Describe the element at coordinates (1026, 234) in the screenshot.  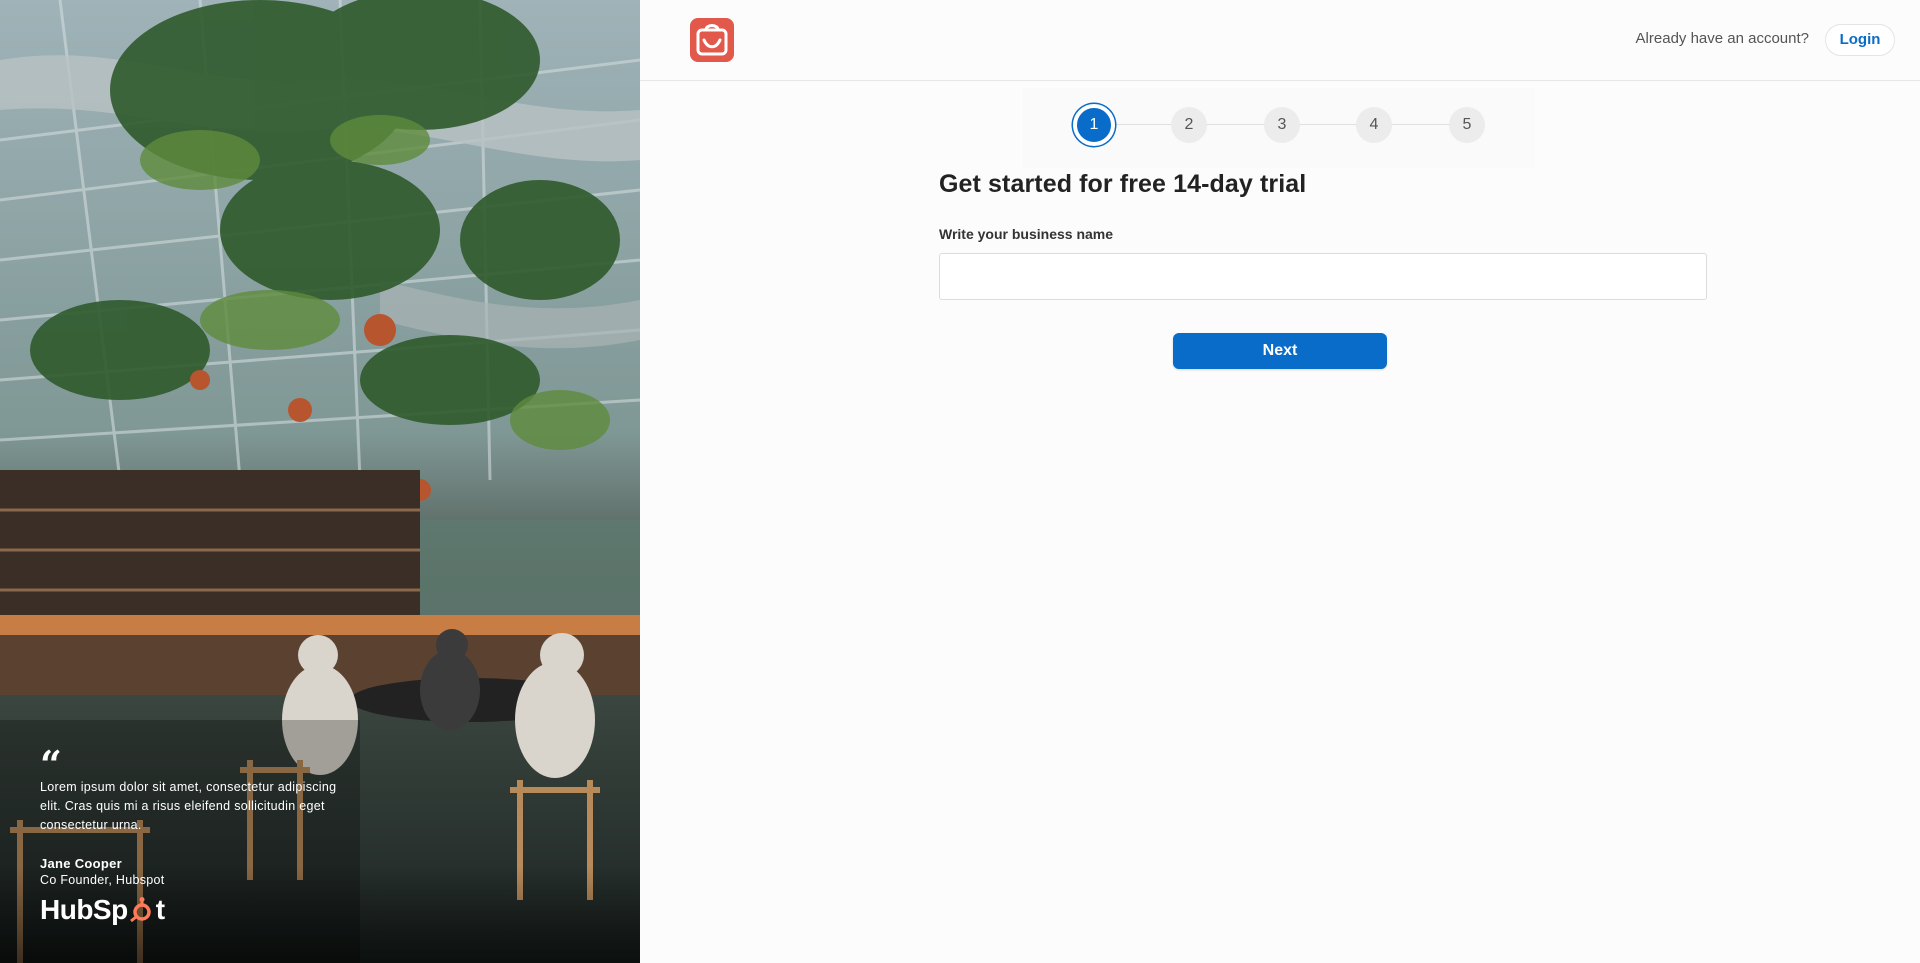
I see `business-name-label: Write your business name` at that location.